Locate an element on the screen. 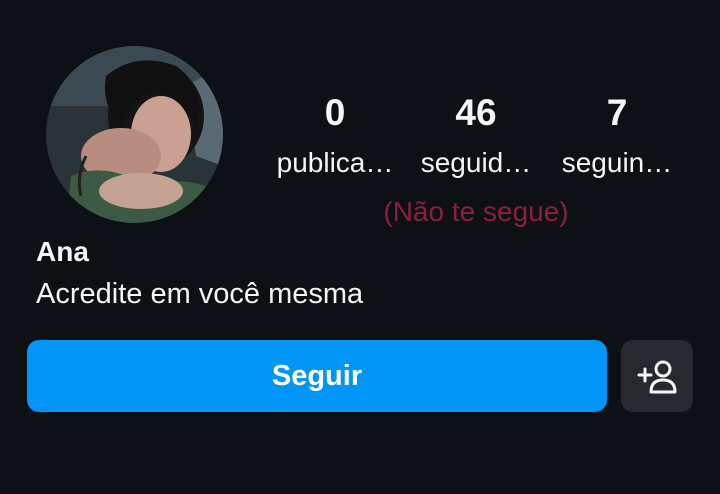 This screenshot has width=720, height=494. suggest-accounts-button is located at coordinates (657, 376).